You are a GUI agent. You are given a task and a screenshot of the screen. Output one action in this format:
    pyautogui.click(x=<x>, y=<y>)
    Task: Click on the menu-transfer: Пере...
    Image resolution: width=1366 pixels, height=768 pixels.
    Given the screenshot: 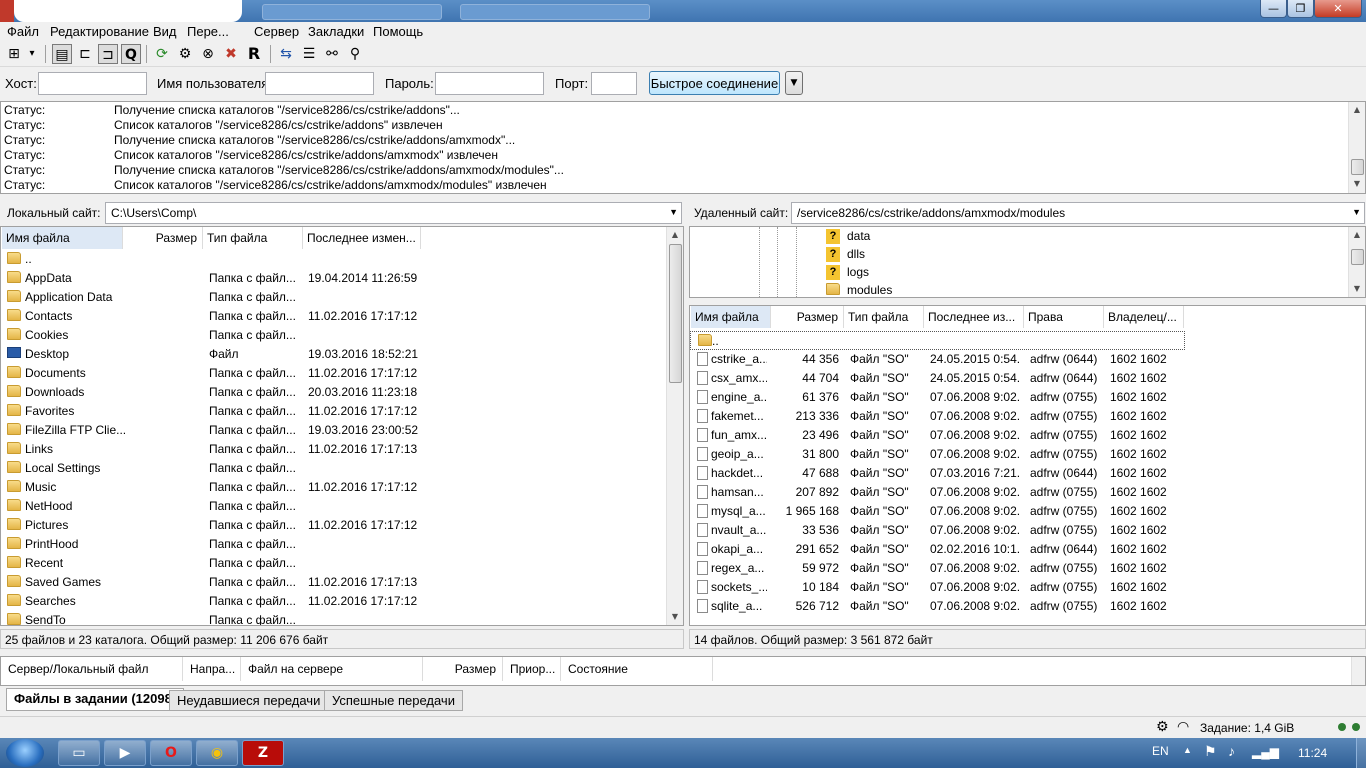 What is the action you would take?
    pyautogui.click(x=208, y=31)
    